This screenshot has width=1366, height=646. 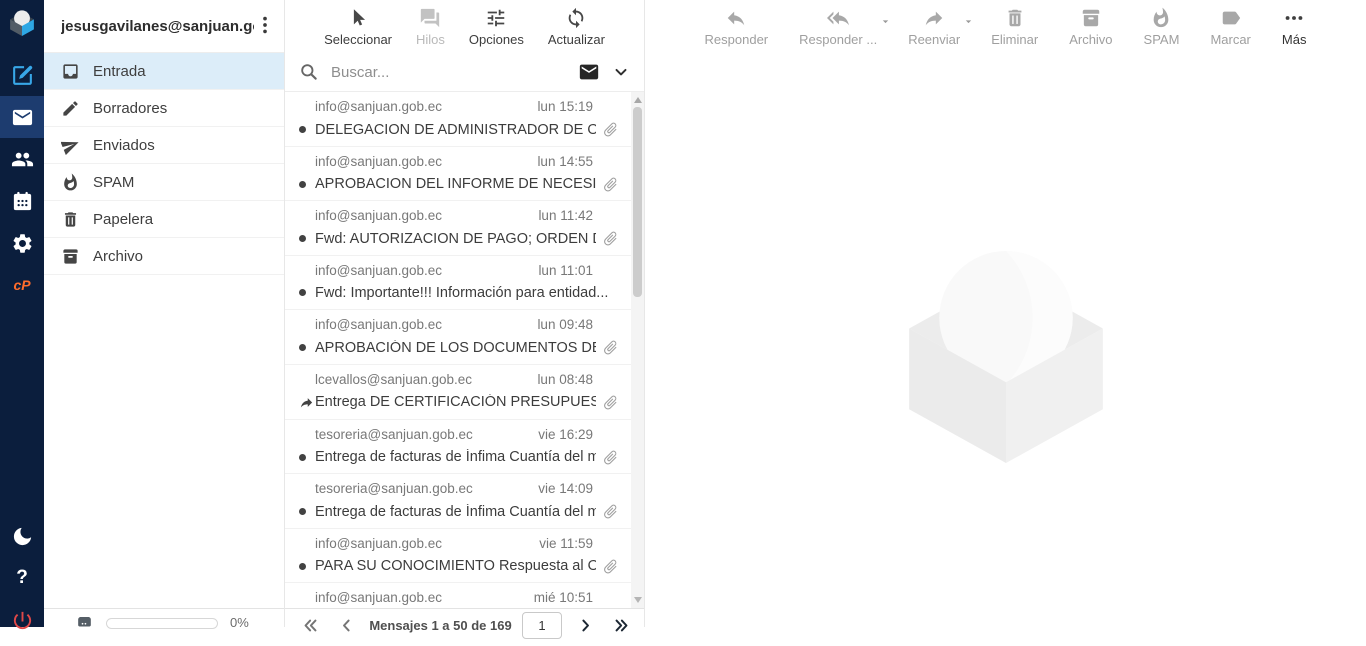 What do you see at coordinates (70, 108) in the screenshot?
I see `pencil-icon` at bounding box center [70, 108].